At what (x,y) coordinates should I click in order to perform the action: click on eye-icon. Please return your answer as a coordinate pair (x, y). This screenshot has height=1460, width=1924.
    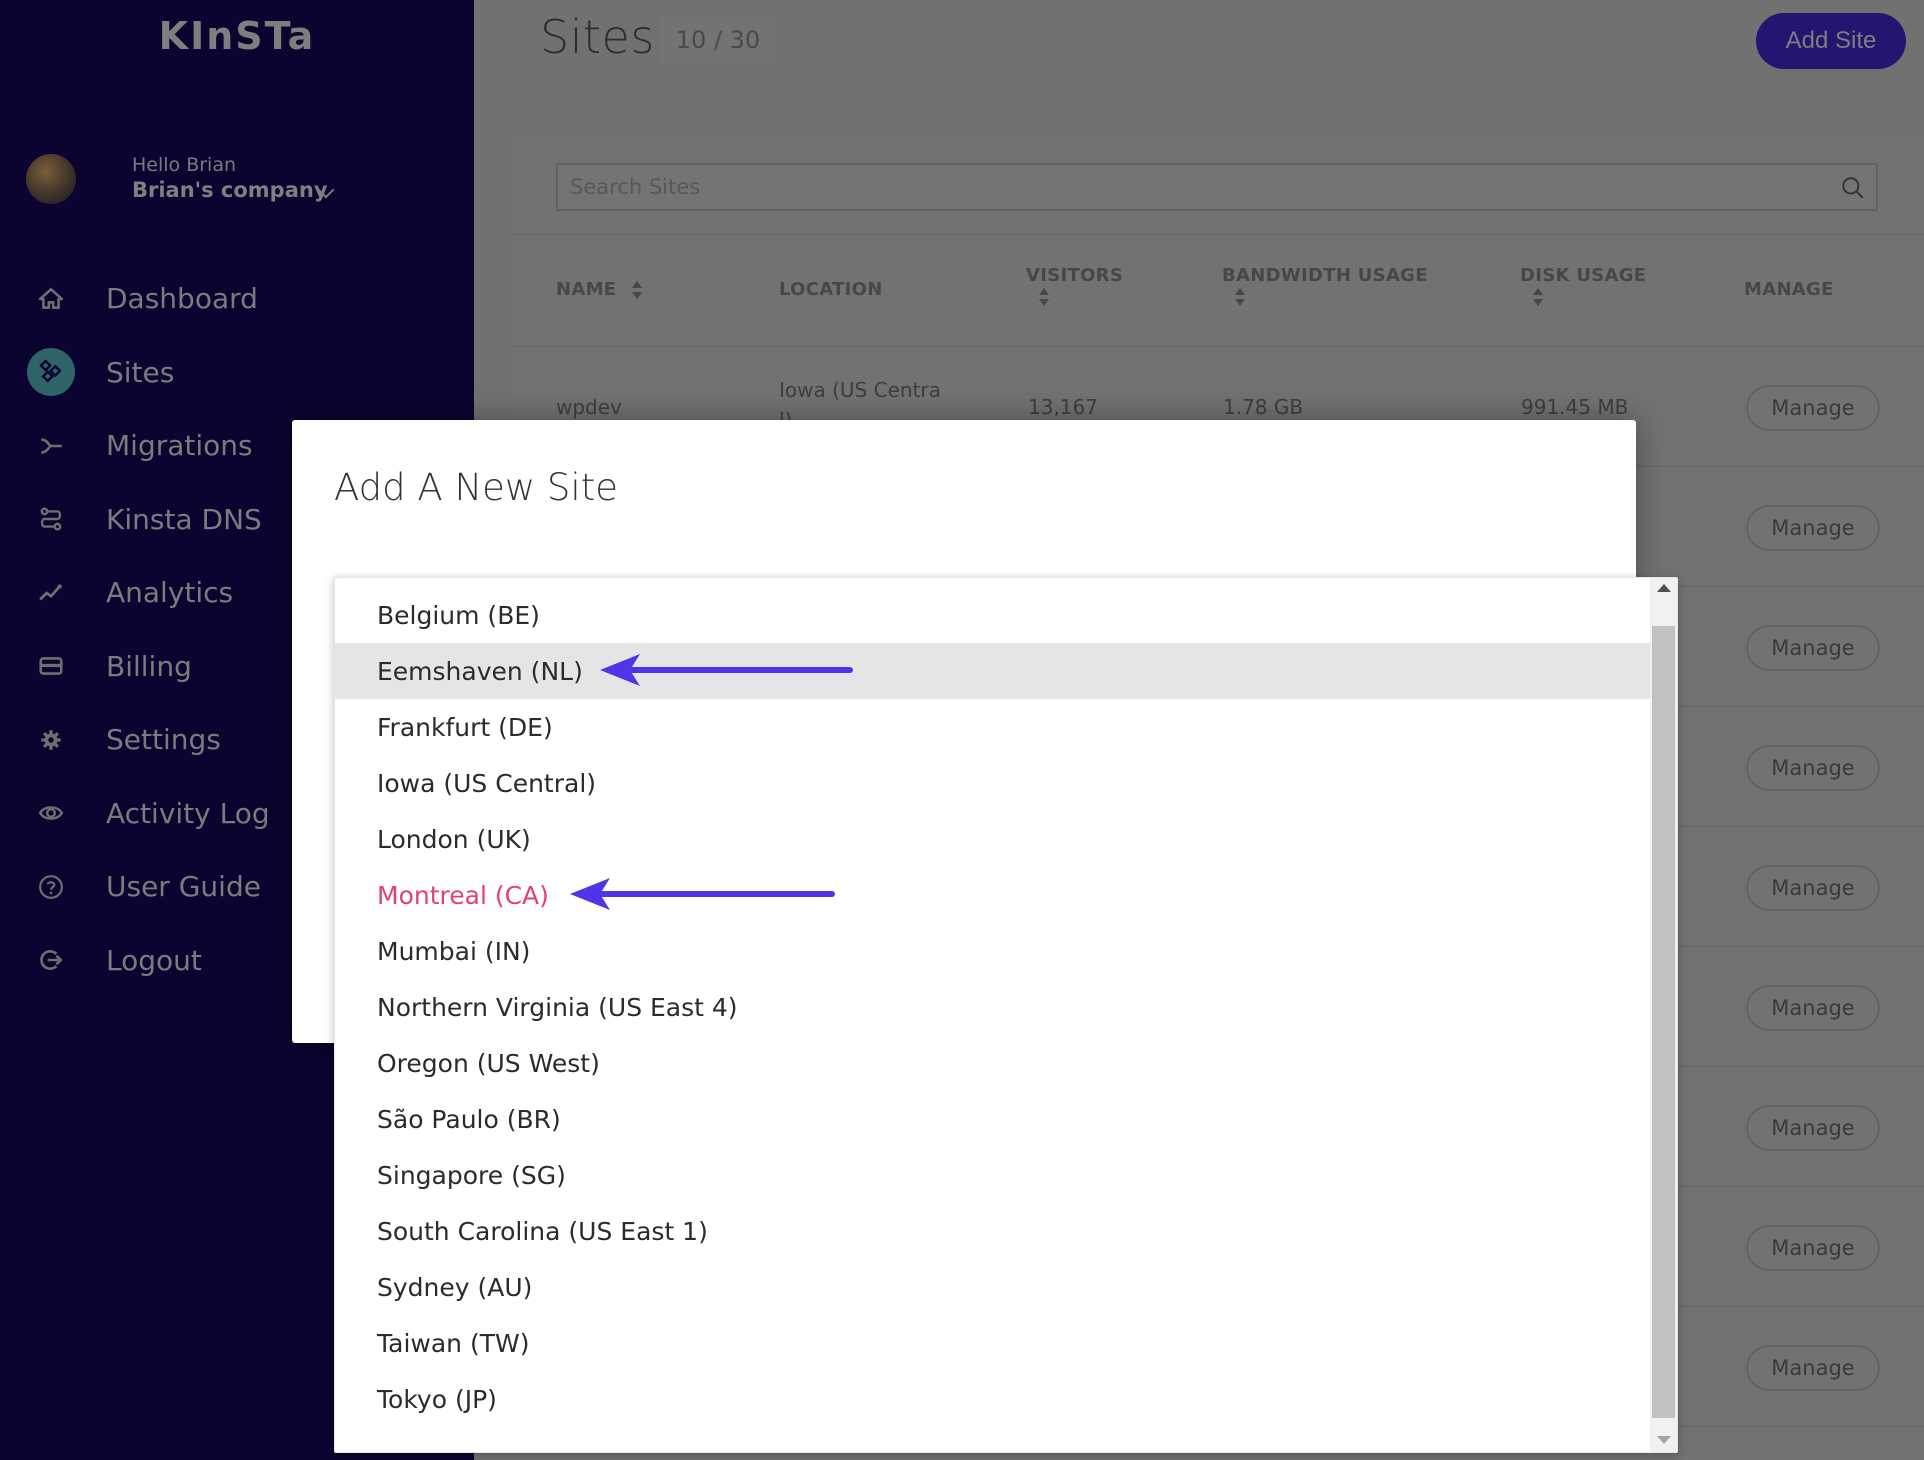
    Looking at the image, I should click on (51, 813).